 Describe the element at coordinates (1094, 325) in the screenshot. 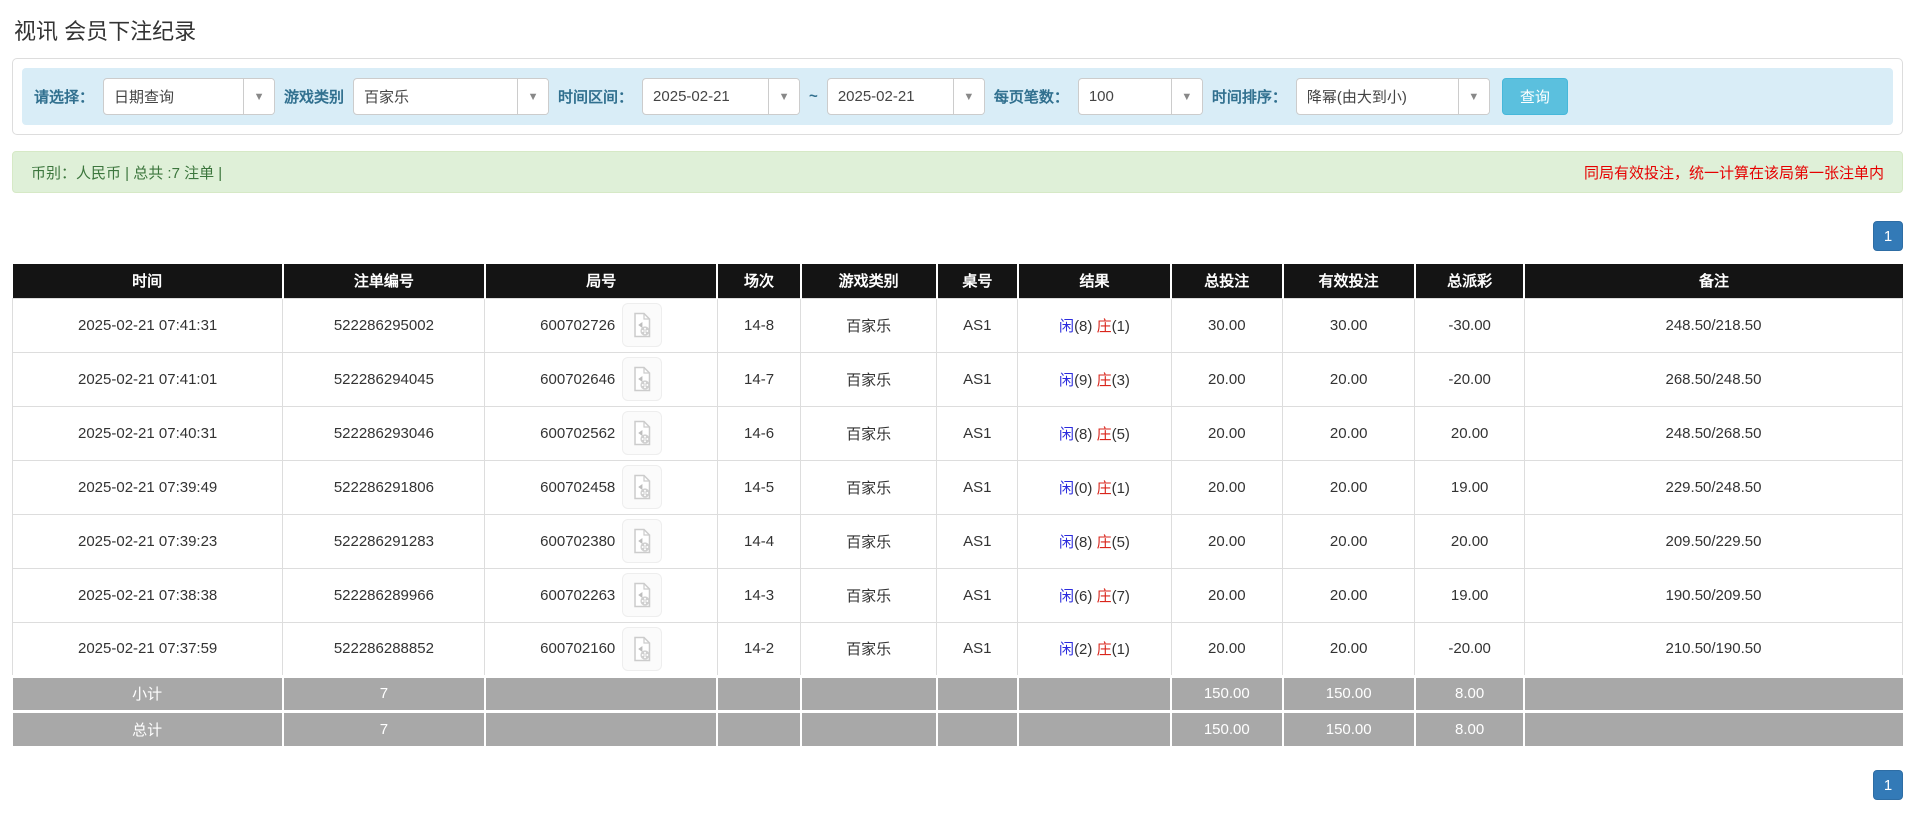

I see `result-cell: 闲(8) 庄(1)` at that location.